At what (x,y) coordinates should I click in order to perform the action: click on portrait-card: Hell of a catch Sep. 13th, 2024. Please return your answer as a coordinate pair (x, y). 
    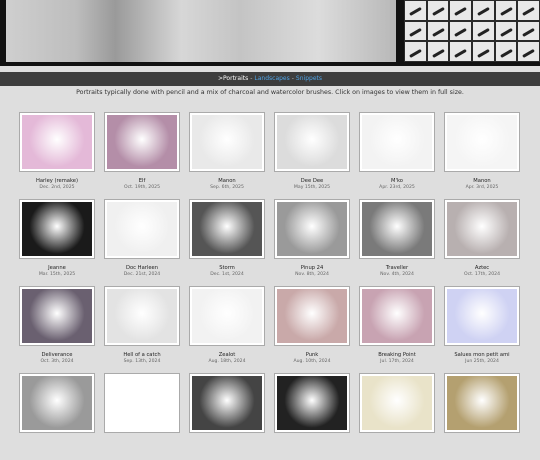
    Looking at the image, I should click on (142, 329).